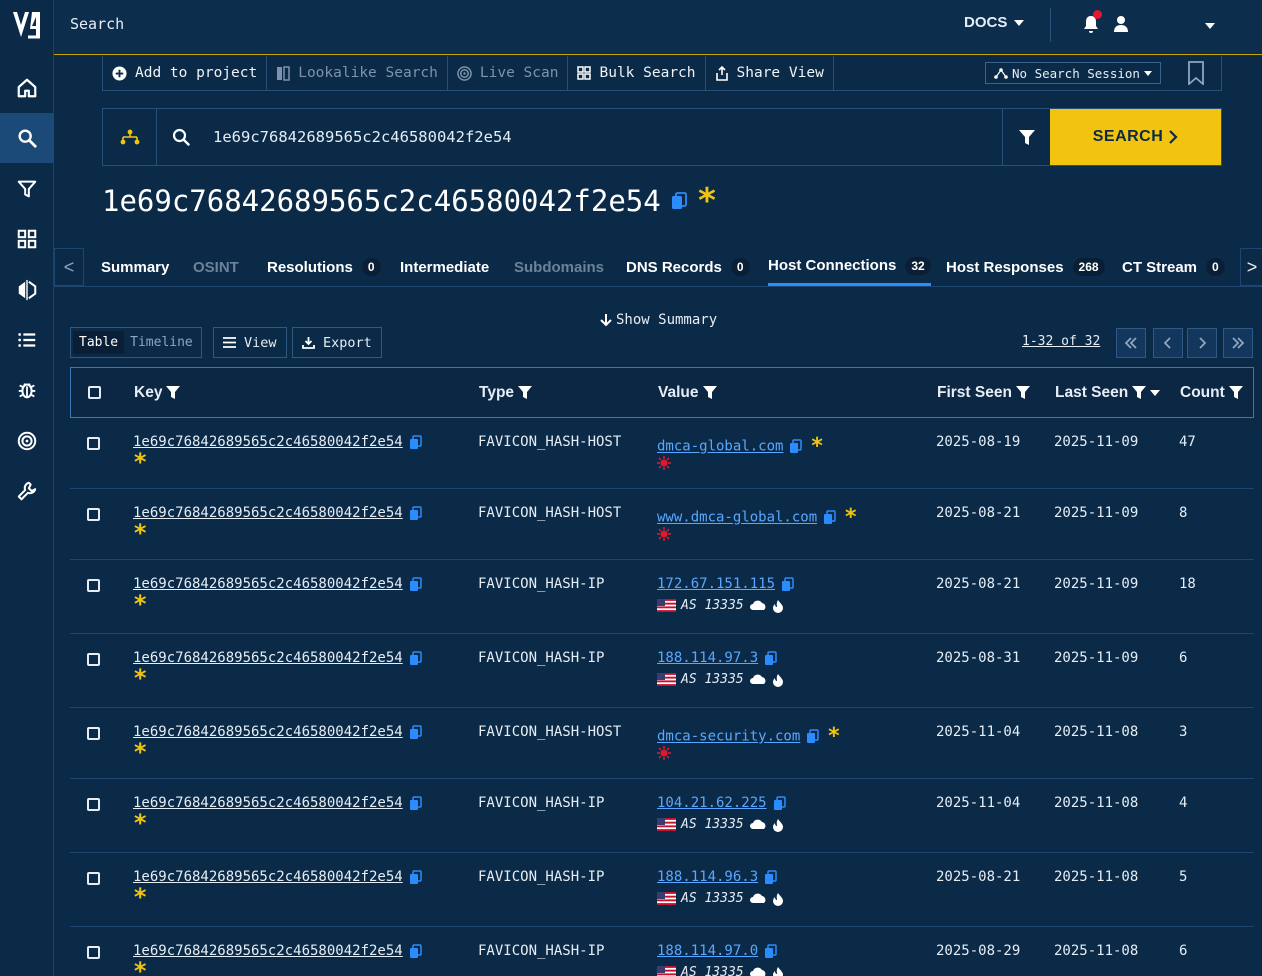  What do you see at coordinates (579, 137) in the screenshot?
I see `search-input-area: 1e69c76842689565c2c46580042f2e54` at bounding box center [579, 137].